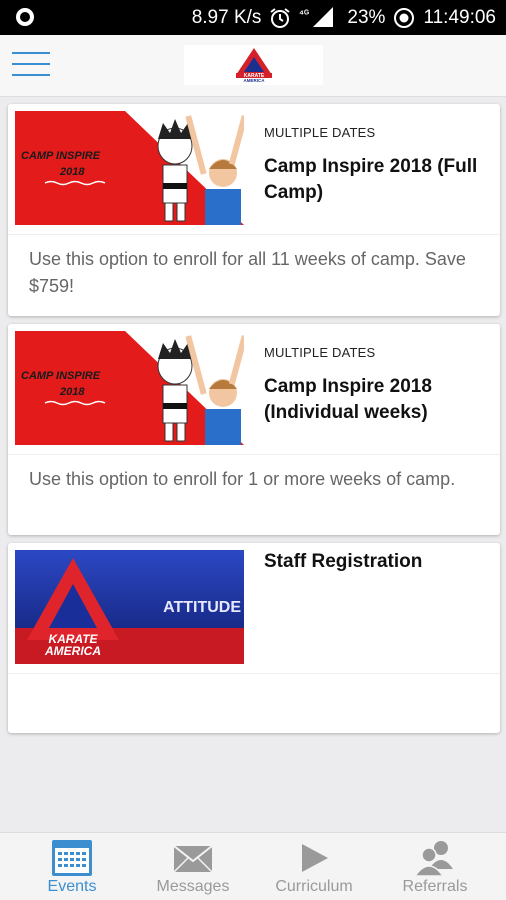  What do you see at coordinates (404, 17) in the screenshot?
I see `battery-saver-icon` at bounding box center [404, 17].